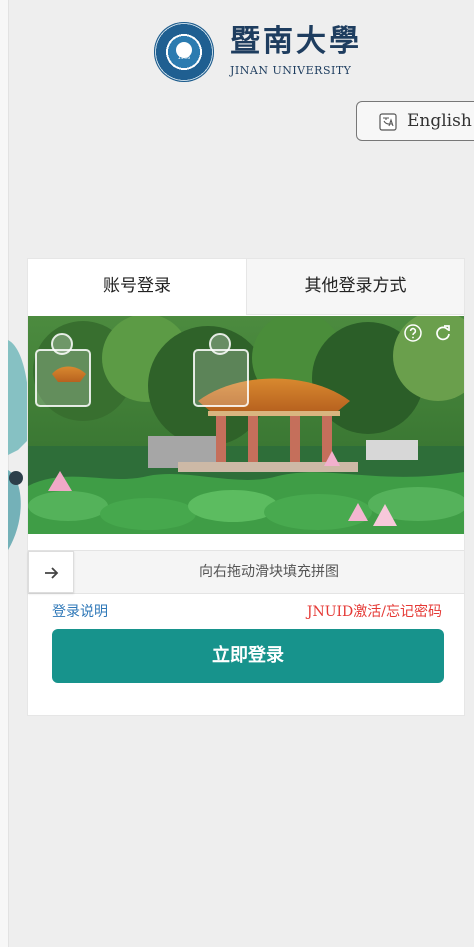  I want to click on help-icon, so click(413, 333).